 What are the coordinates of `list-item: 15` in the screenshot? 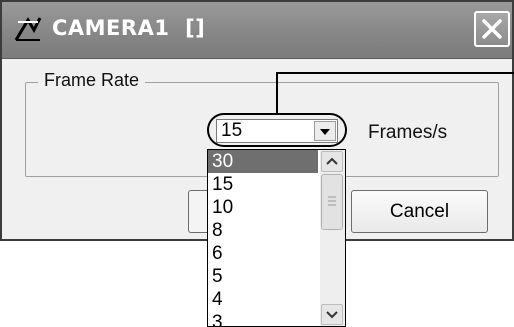 It's located at (263, 184).